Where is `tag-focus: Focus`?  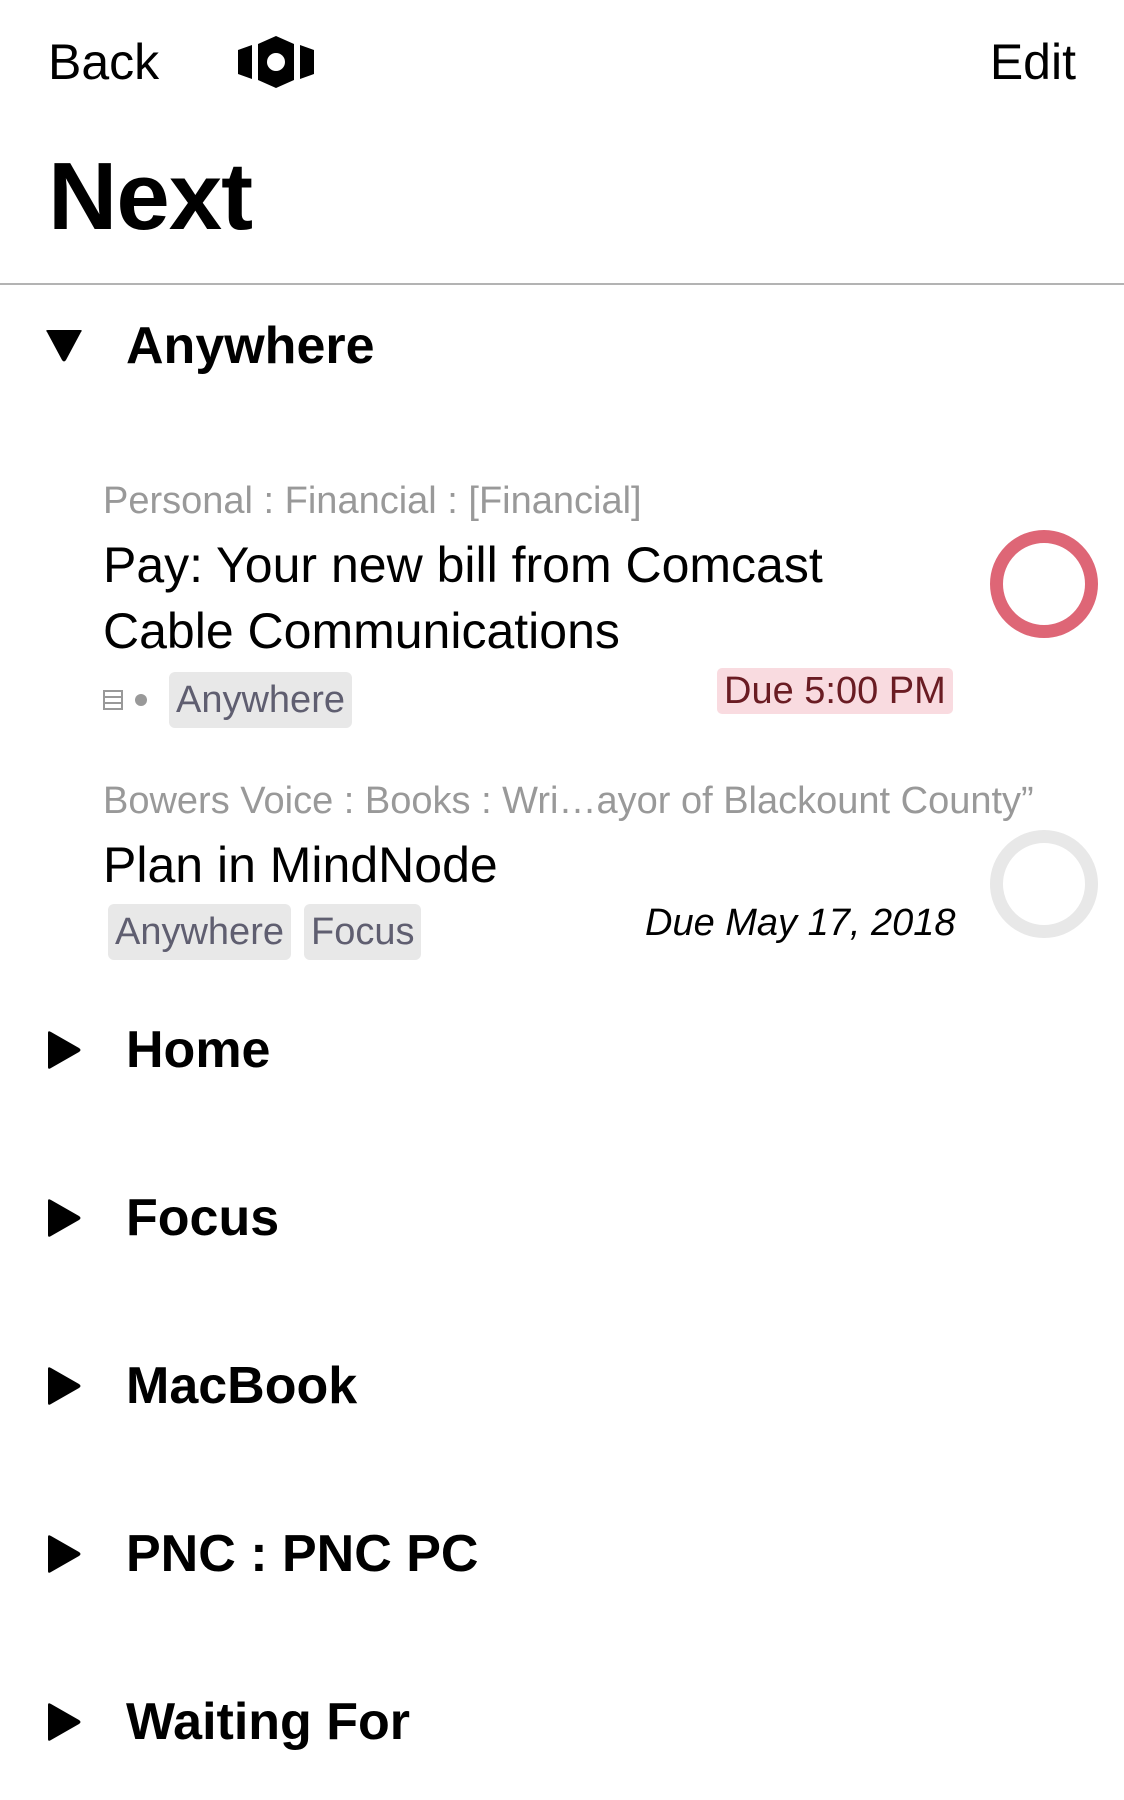 tag-focus: Focus is located at coordinates (362, 932).